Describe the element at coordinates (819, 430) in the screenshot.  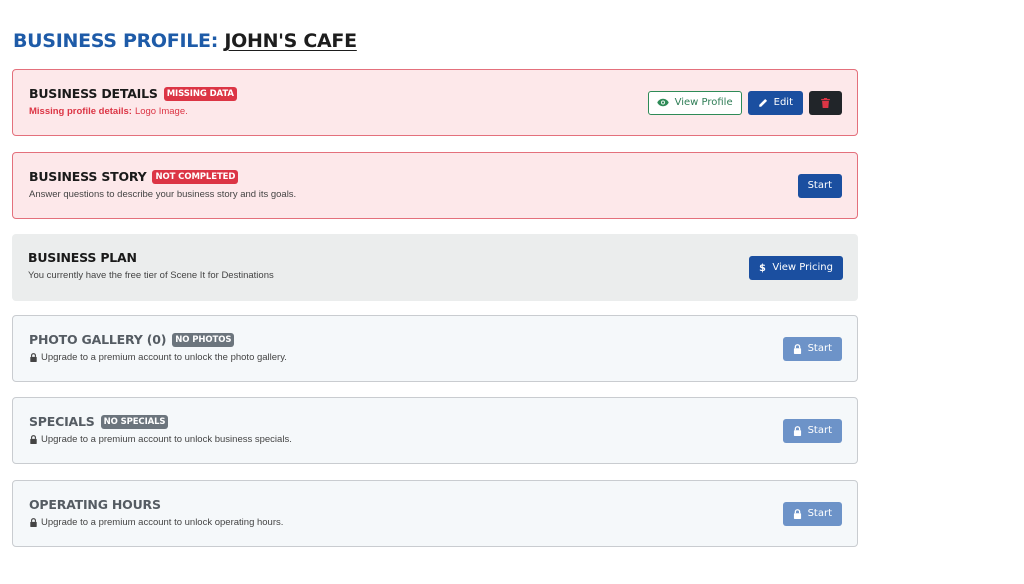
I see `specials-start-label: Start` at that location.